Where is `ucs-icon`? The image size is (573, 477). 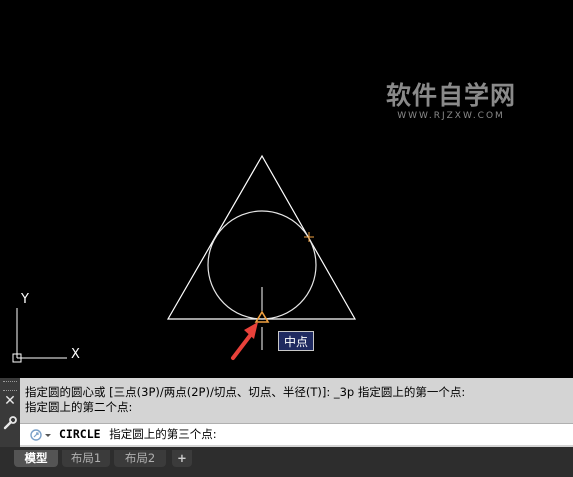
ucs-icon is located at coordinates (39, 335).